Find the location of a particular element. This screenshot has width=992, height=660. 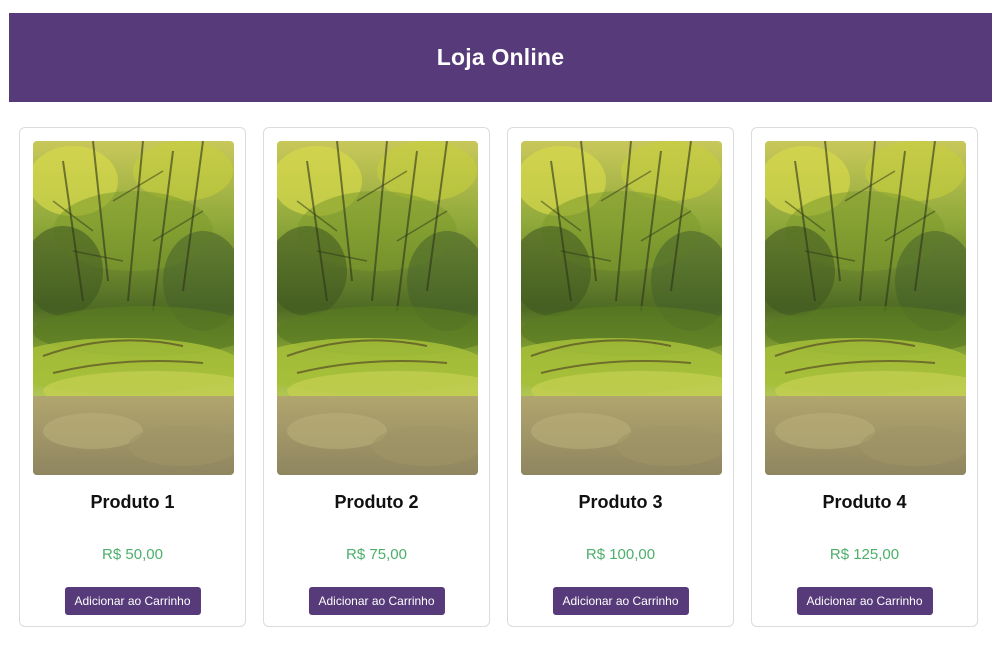

product-price: R$ 100,00 is located at coordinates (620, 554).